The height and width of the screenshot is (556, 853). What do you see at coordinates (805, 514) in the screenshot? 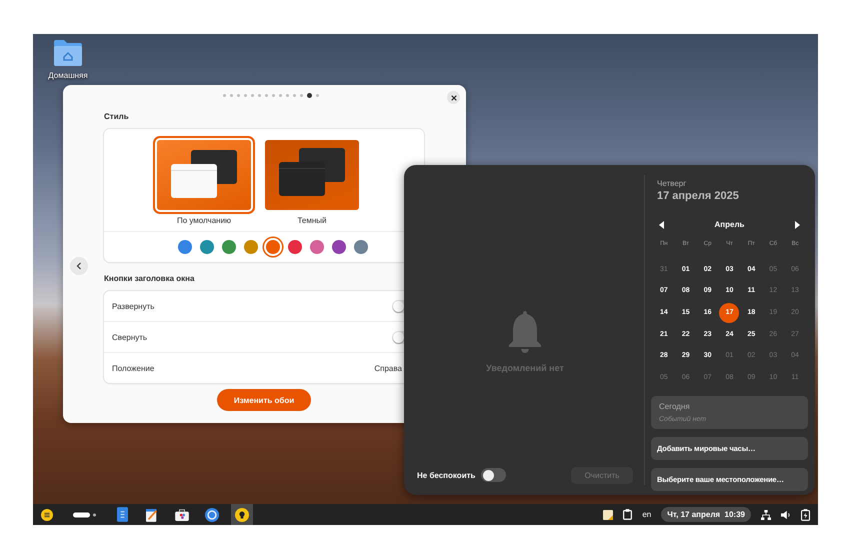
I see `battery-icon` at bounding box center [805, 514].